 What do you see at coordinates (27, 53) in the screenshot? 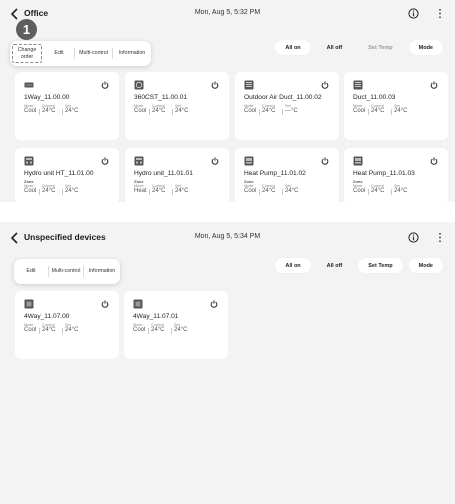
I see `menu-change-order: Change order` at bounding box center [27, 53].